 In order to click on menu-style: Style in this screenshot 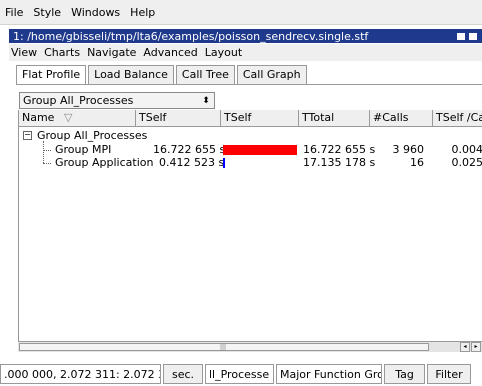, I will do `click(47, 12)`.